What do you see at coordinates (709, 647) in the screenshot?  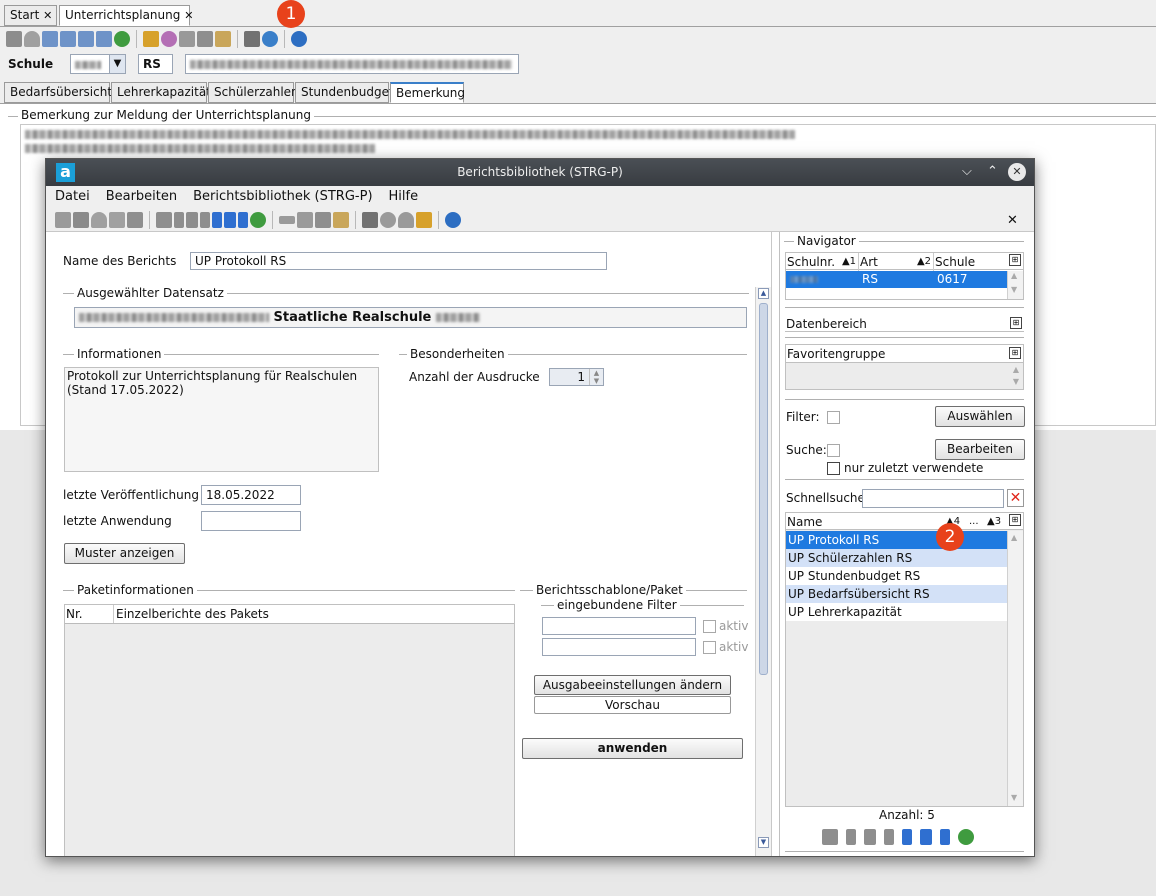 I see `filter-2-active-checkbox` at bounding box center [709, 647].